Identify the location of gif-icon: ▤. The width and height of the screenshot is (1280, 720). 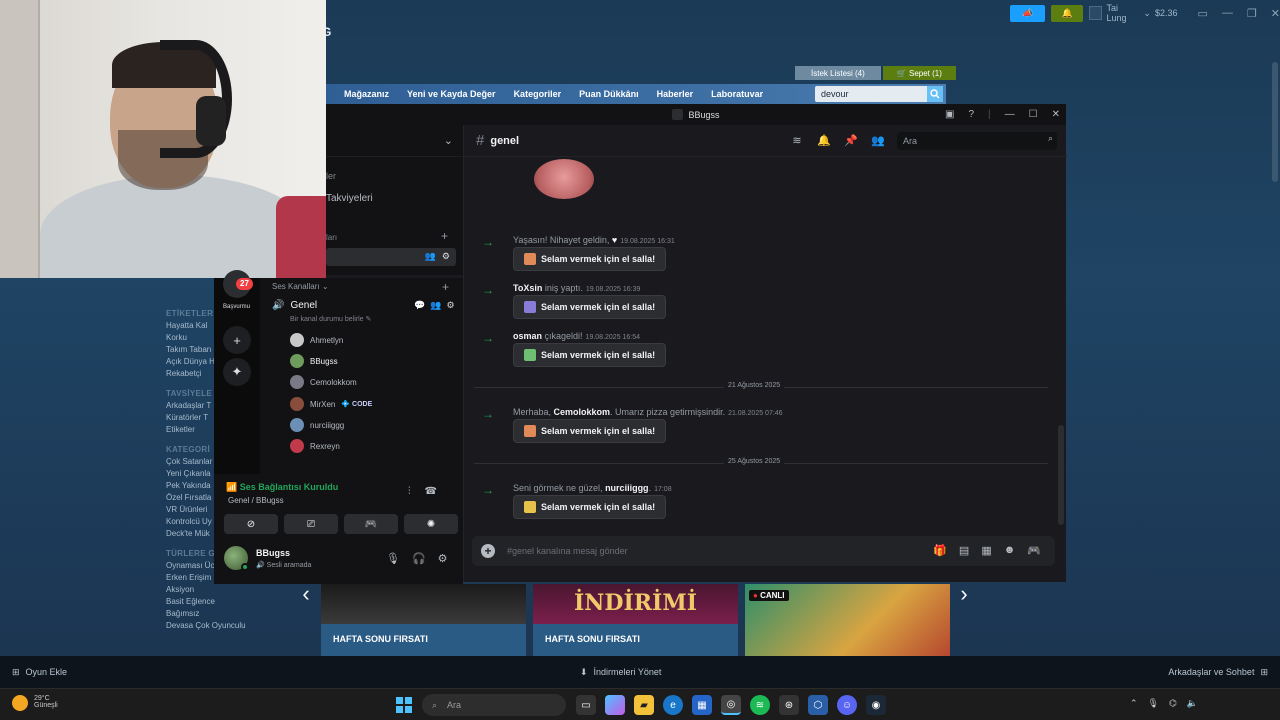
(964, 550).